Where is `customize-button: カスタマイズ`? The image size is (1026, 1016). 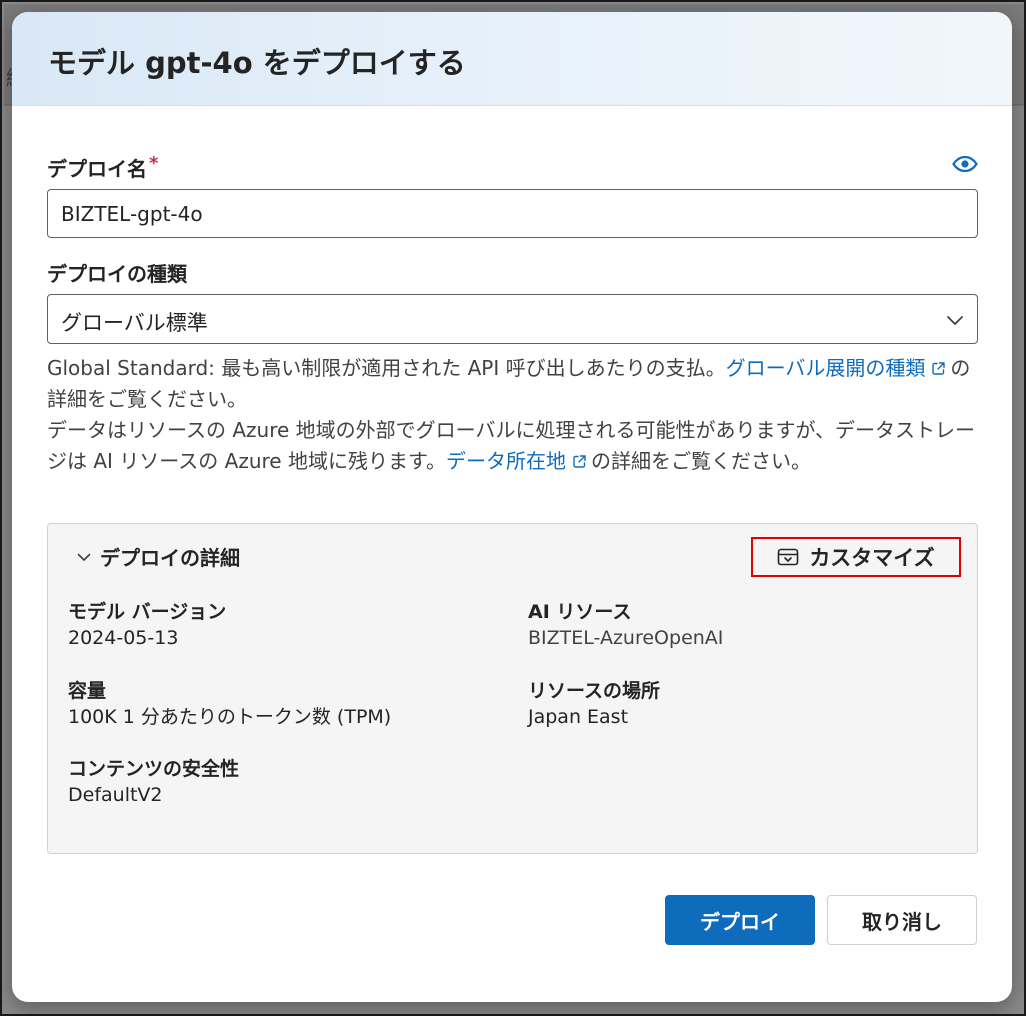
customize-button: カスタマイズ is located at coordinates (856, 557).